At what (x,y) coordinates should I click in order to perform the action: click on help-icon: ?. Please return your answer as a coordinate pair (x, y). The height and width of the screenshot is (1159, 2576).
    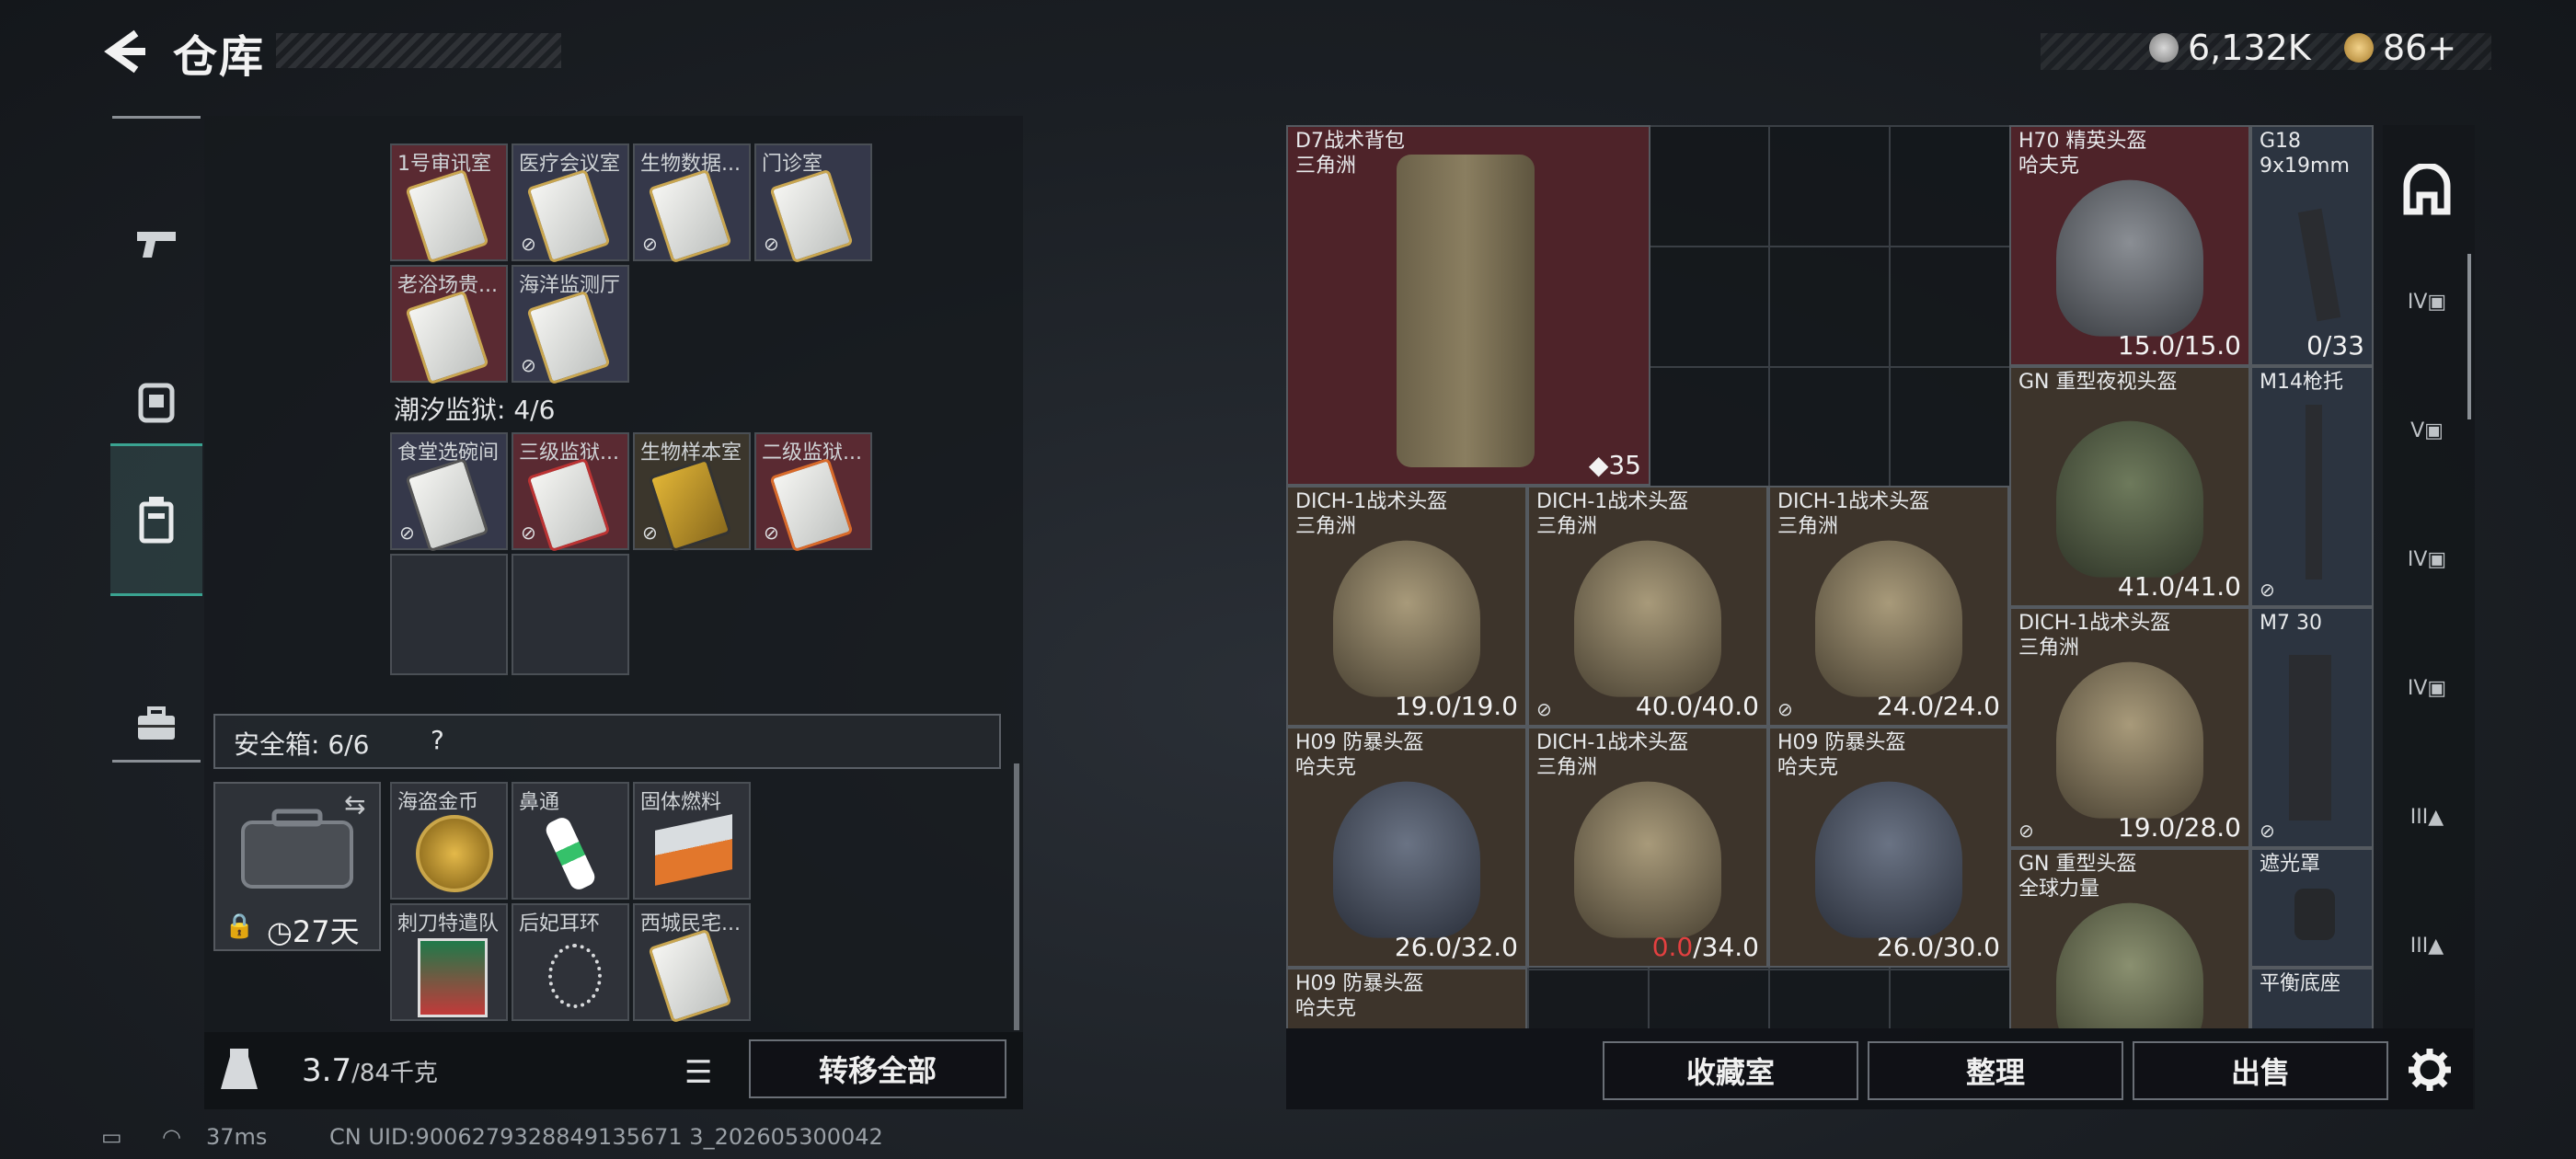
    Looking at the image, I should click on (437, 740).